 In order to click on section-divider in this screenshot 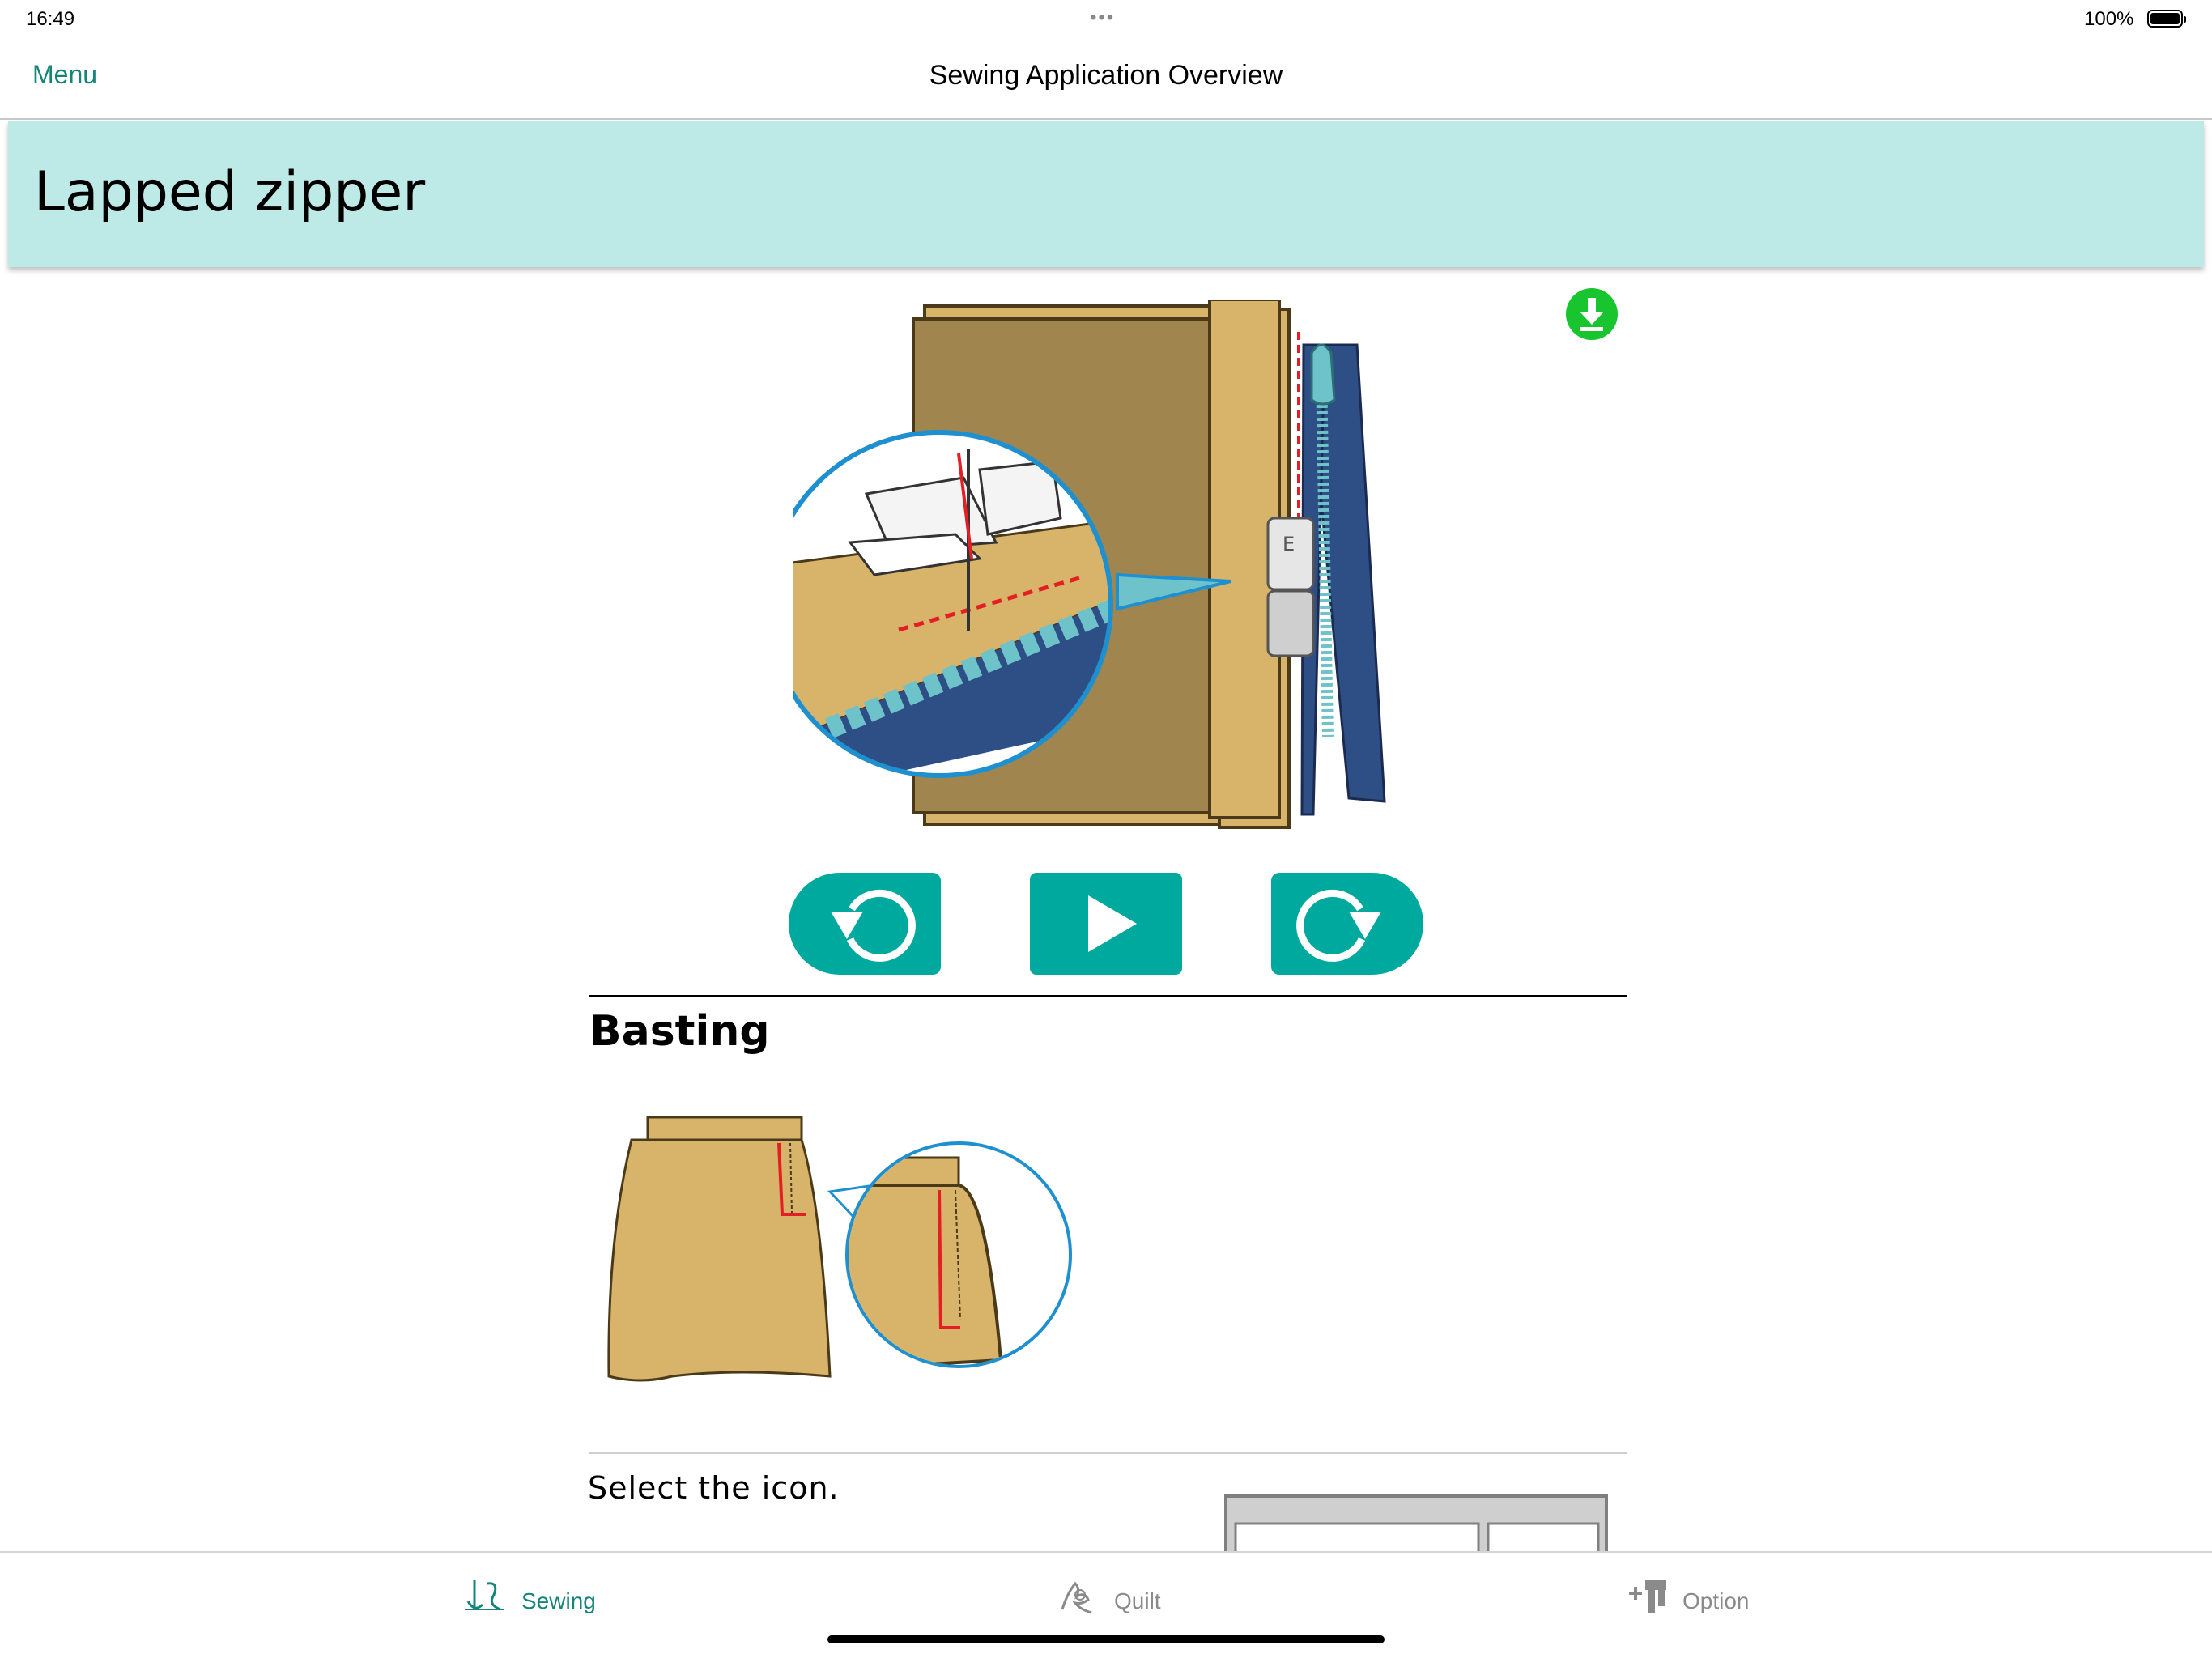, I will do `click(1108, 996)`.